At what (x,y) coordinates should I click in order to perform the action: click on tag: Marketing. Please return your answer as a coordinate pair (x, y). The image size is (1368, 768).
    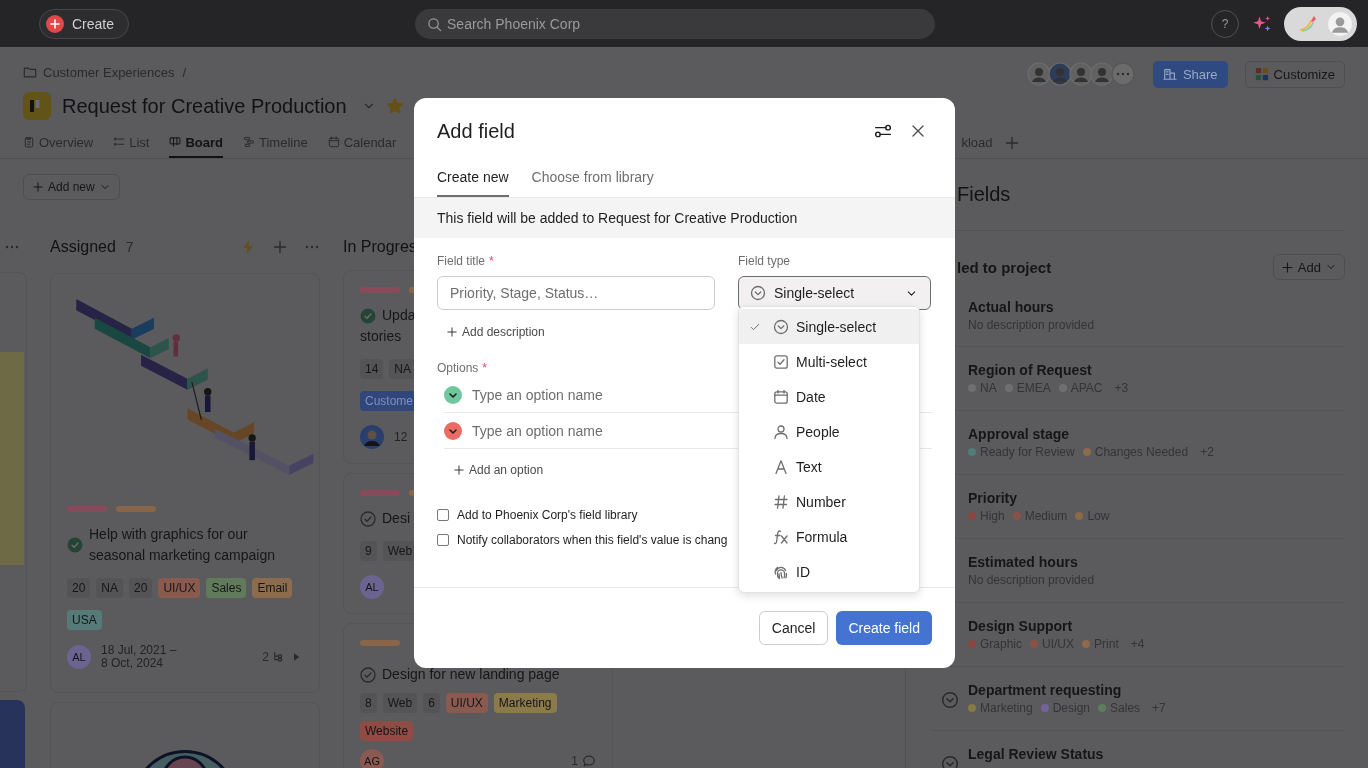
    Looking at the image, I should click on (525, 703).